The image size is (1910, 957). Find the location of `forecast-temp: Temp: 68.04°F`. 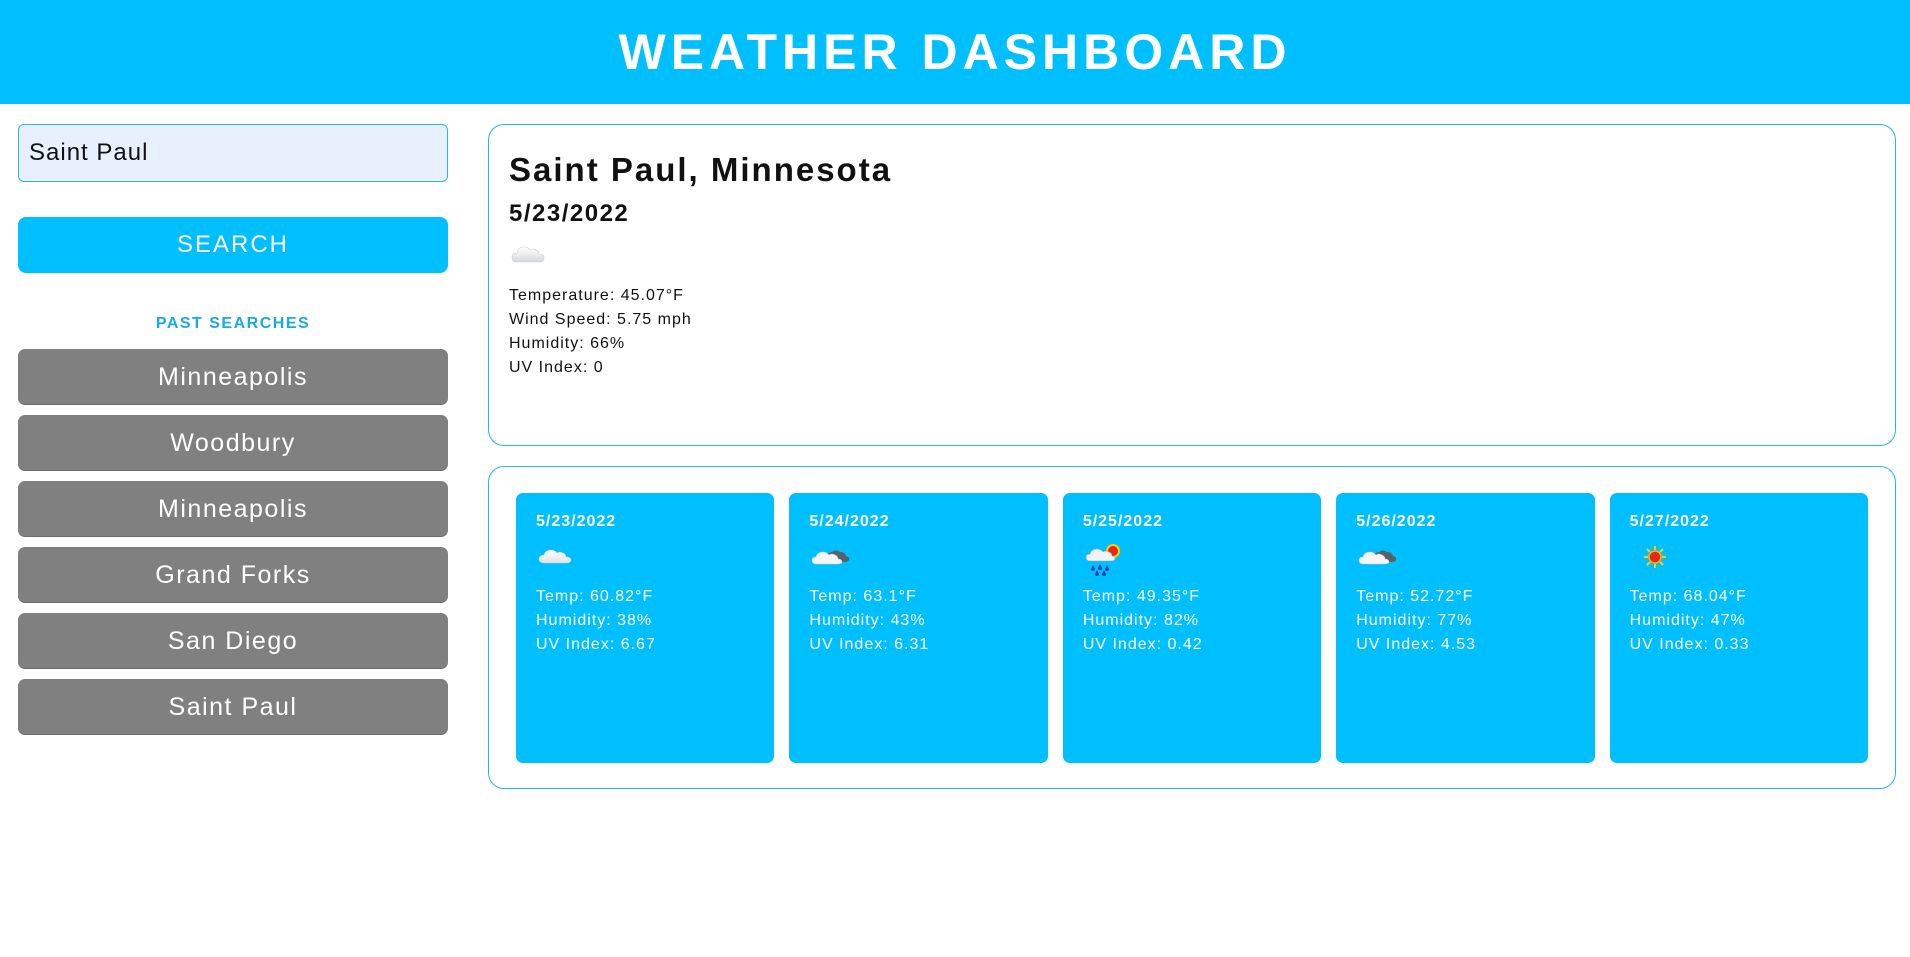

forecast-temp: Temp: 68.04°F is located at coordinates (1688, 596).